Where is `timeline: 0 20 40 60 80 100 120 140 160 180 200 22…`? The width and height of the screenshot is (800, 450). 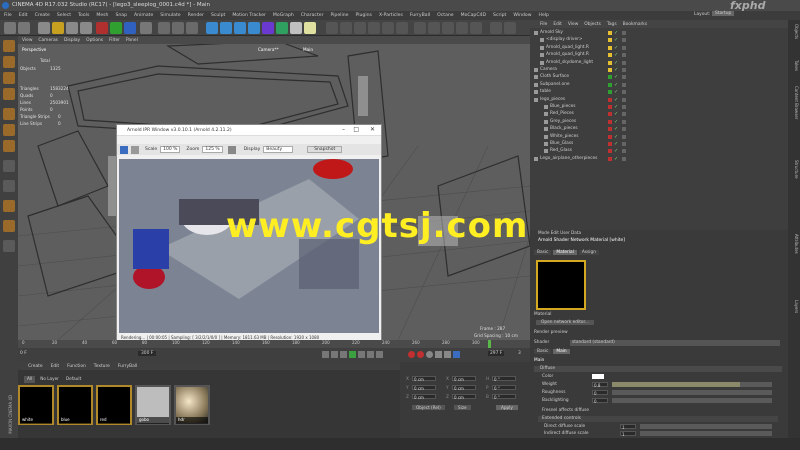 timeline: 0 20 40 60 80 100 120 140 160 180 200 22… is located at coordinates (274, 351).